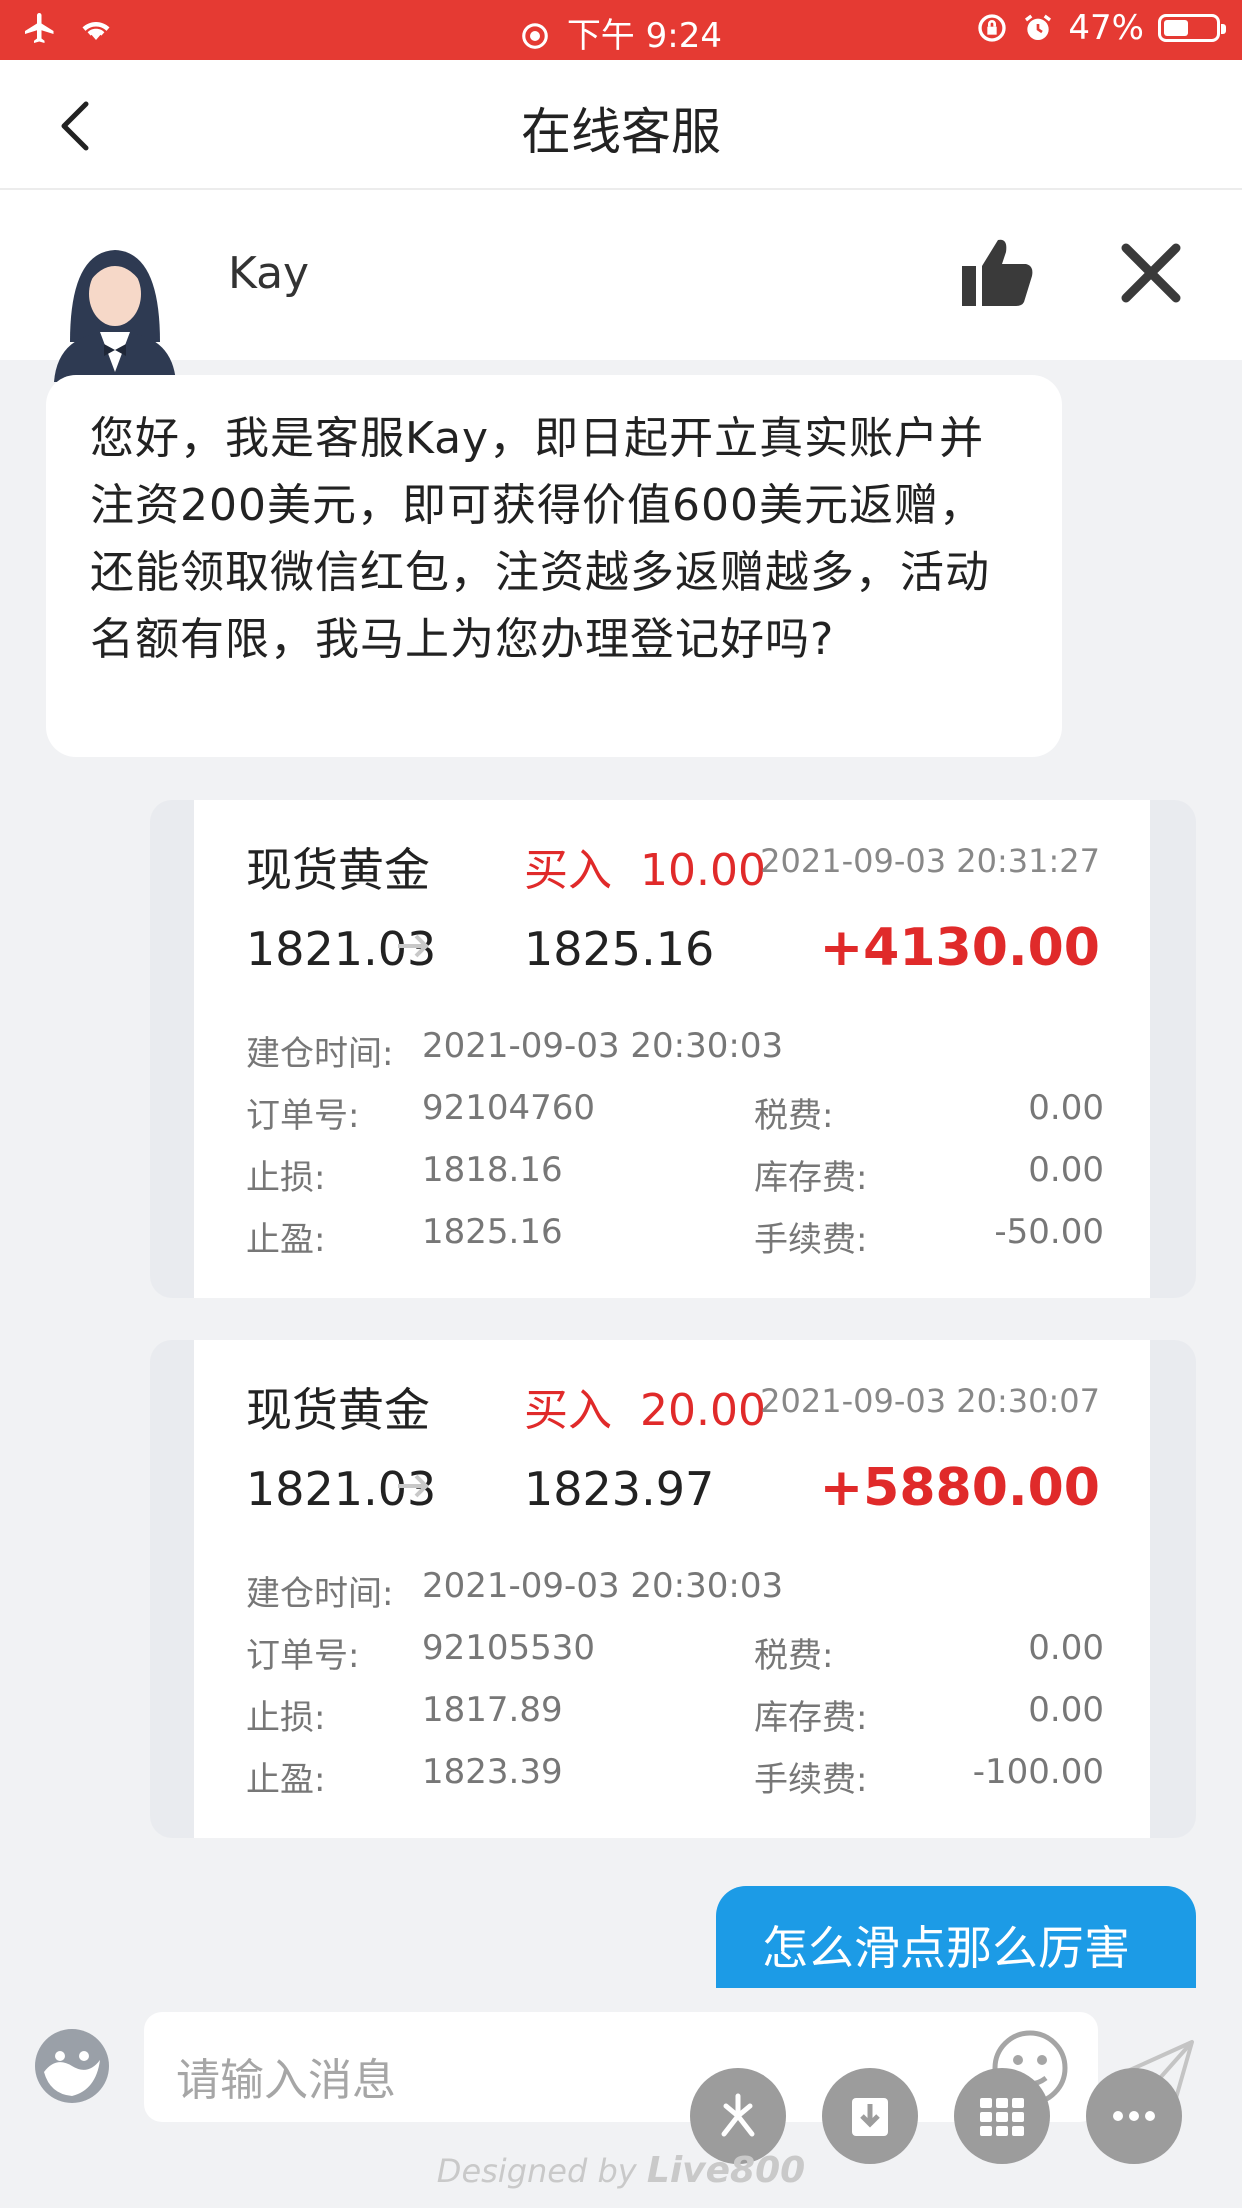  Describe the element at coordinates (959, 1488) in the screenshot. I see `trade-profit: +5880.00` at that location.